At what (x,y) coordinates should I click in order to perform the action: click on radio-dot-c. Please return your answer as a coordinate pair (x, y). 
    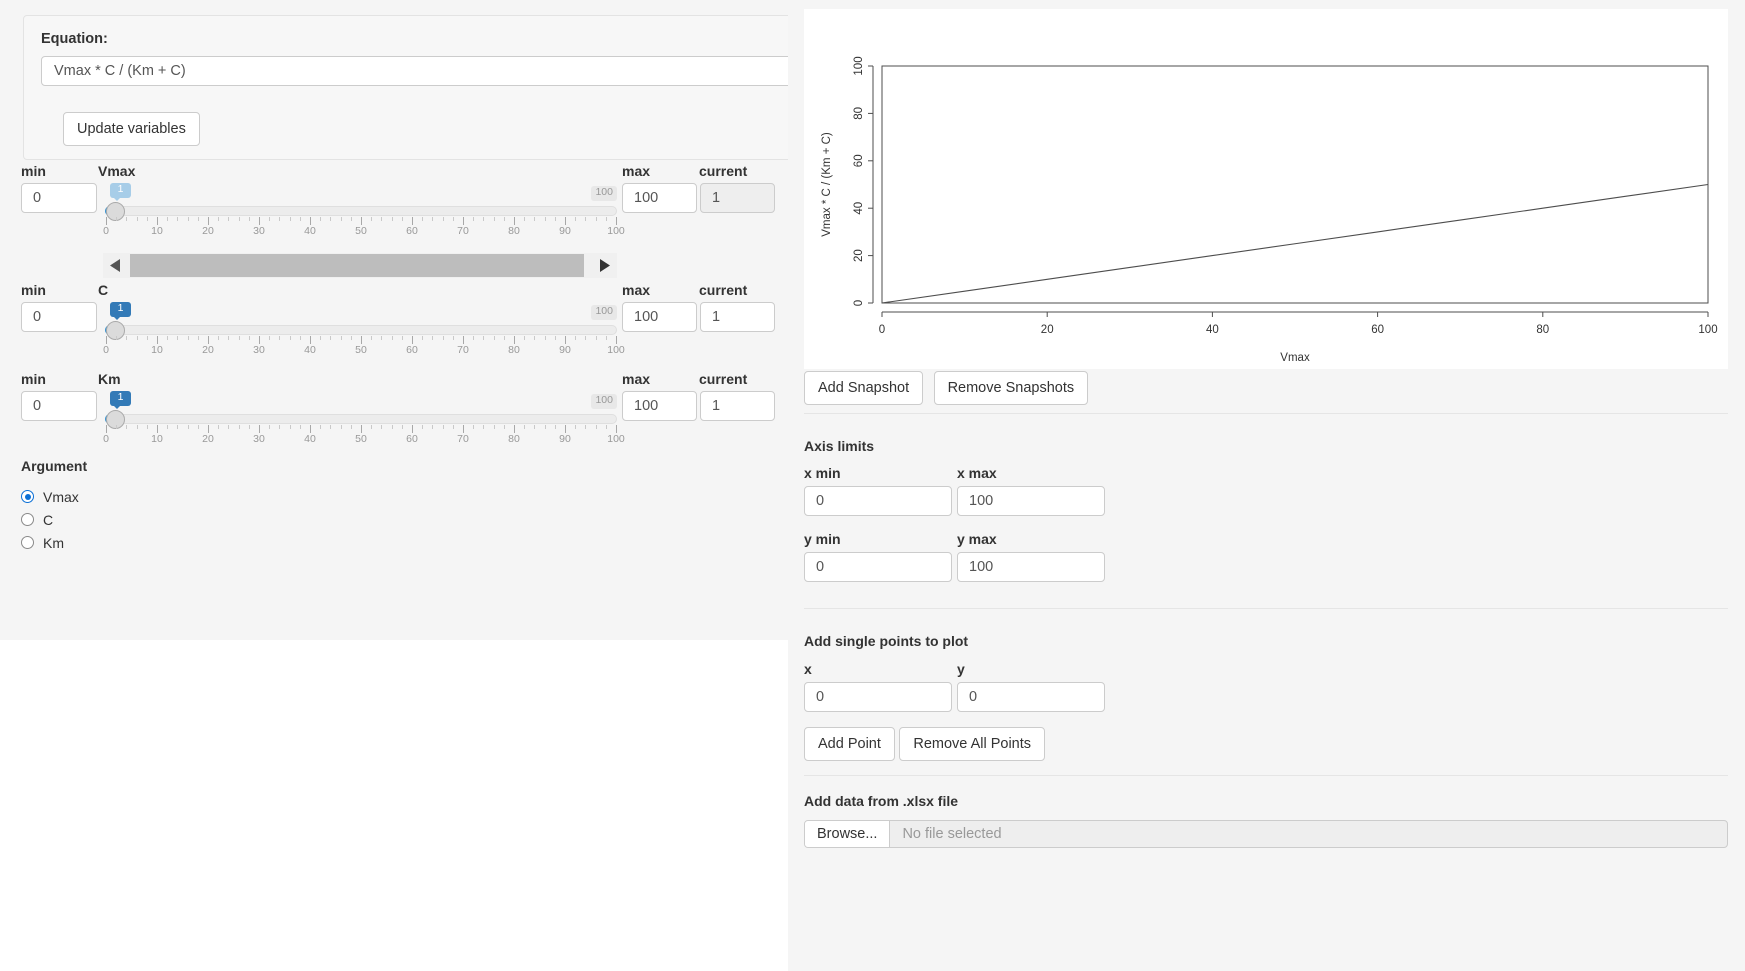
    Looking at the image, I should click on (27, 519).